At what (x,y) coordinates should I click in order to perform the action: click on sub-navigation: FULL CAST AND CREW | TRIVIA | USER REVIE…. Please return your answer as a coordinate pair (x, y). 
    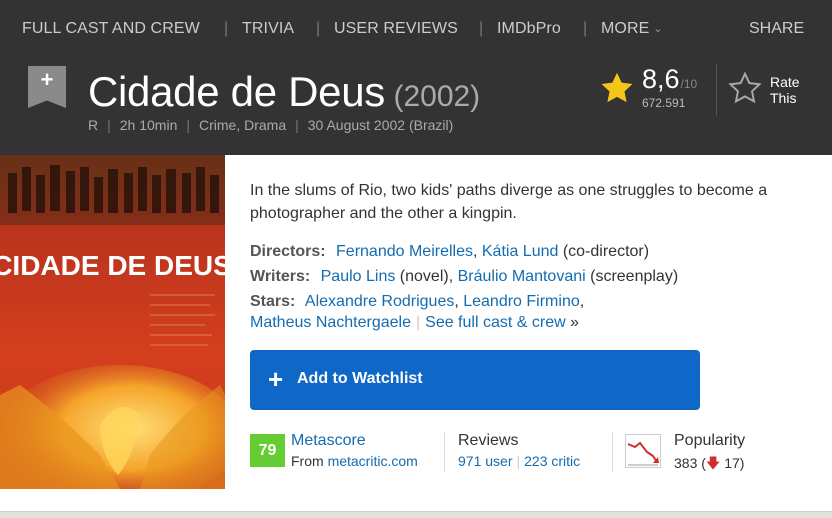
    Looking at the image, I should click on (416, 30).